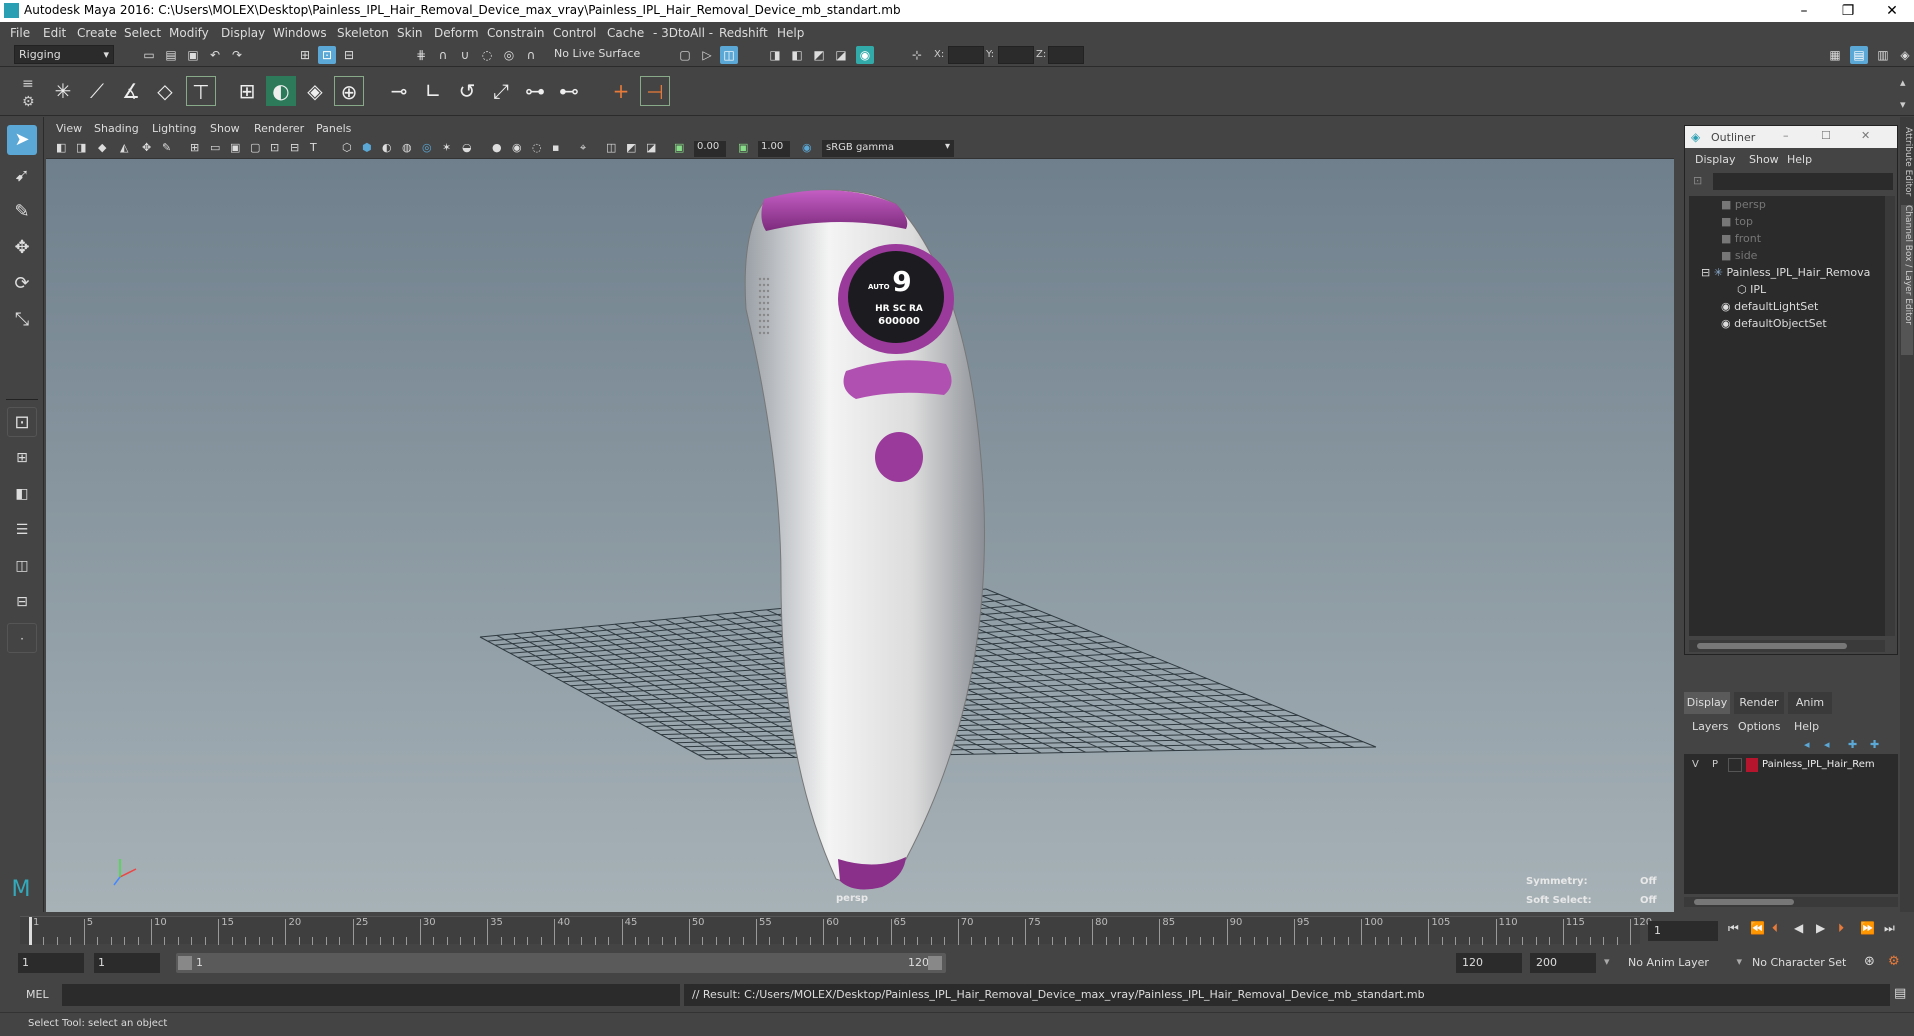  What do you see at coordinates (427, 147) in the screenshot?
I see `xray-icon: ◎` at bounding box center [427, 147].